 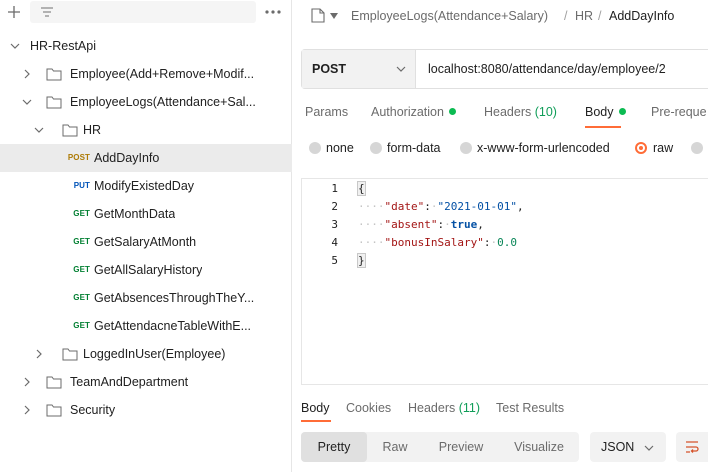 What do you see at coordinates (539, 447) in the screenshot?
I see `view-visualize-button: Visualize` at bounding box center [539, 447].